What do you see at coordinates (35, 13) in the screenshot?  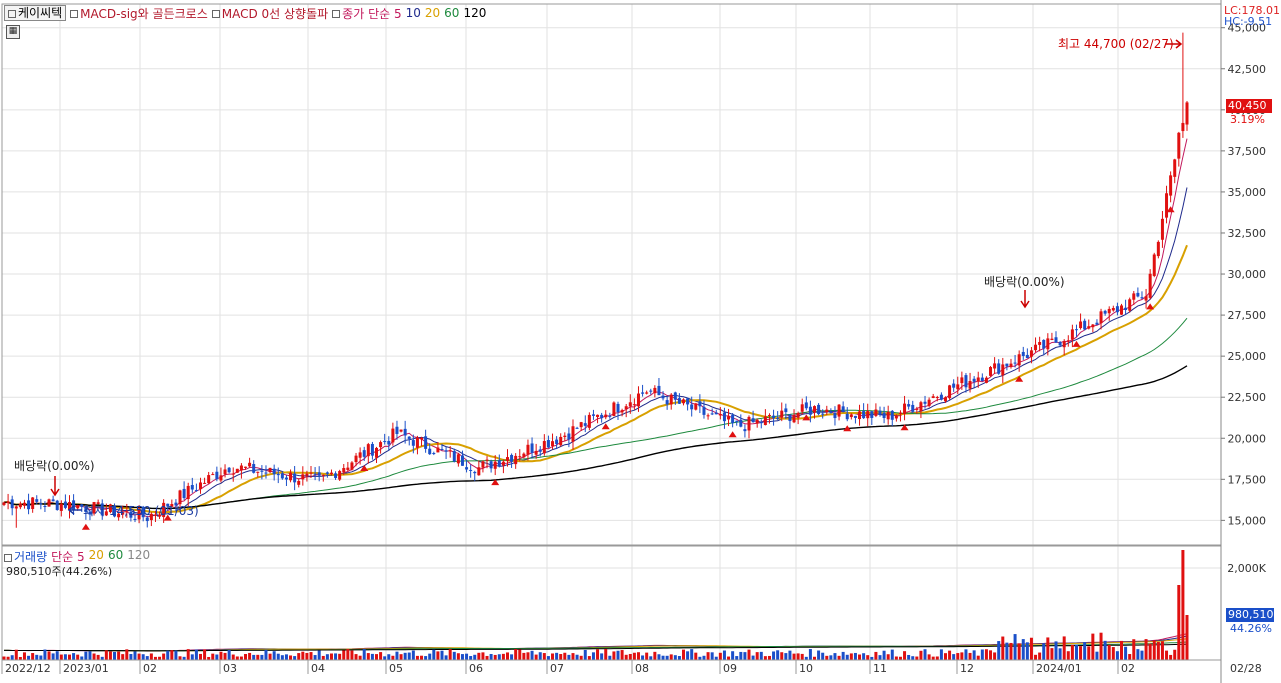 I see `stock-name-box: 케이씨텍` at bounding box center [35, 13].